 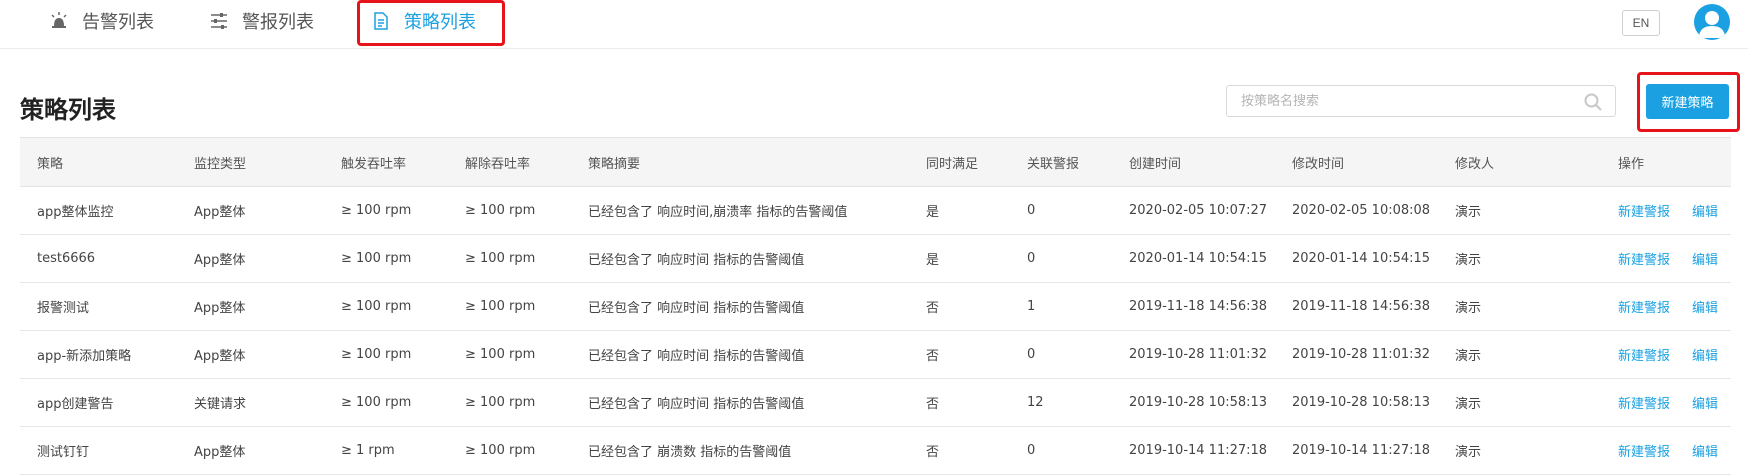 What do you see at coordinates (98, 306) in the screenshot?
I see `strategy-name: 报警测试` at bounding box center [98, 306].